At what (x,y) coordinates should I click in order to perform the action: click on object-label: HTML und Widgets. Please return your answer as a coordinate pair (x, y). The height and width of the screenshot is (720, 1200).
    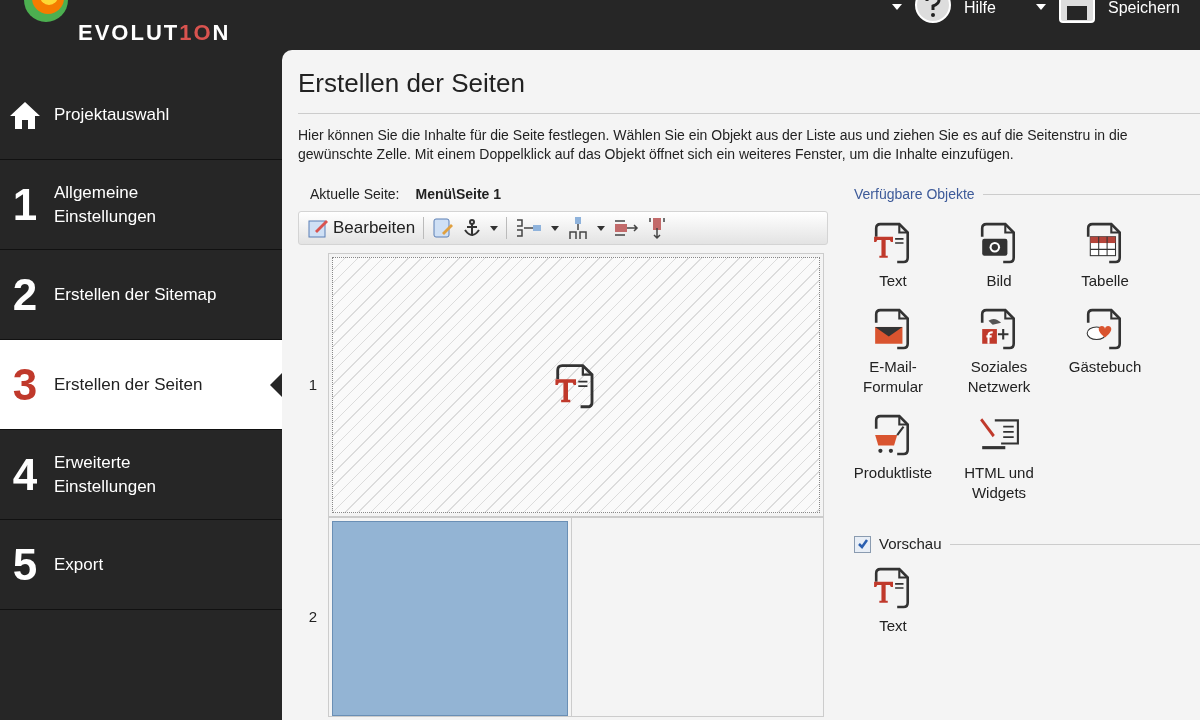
    Looking at the image, I should click on (999, 483).